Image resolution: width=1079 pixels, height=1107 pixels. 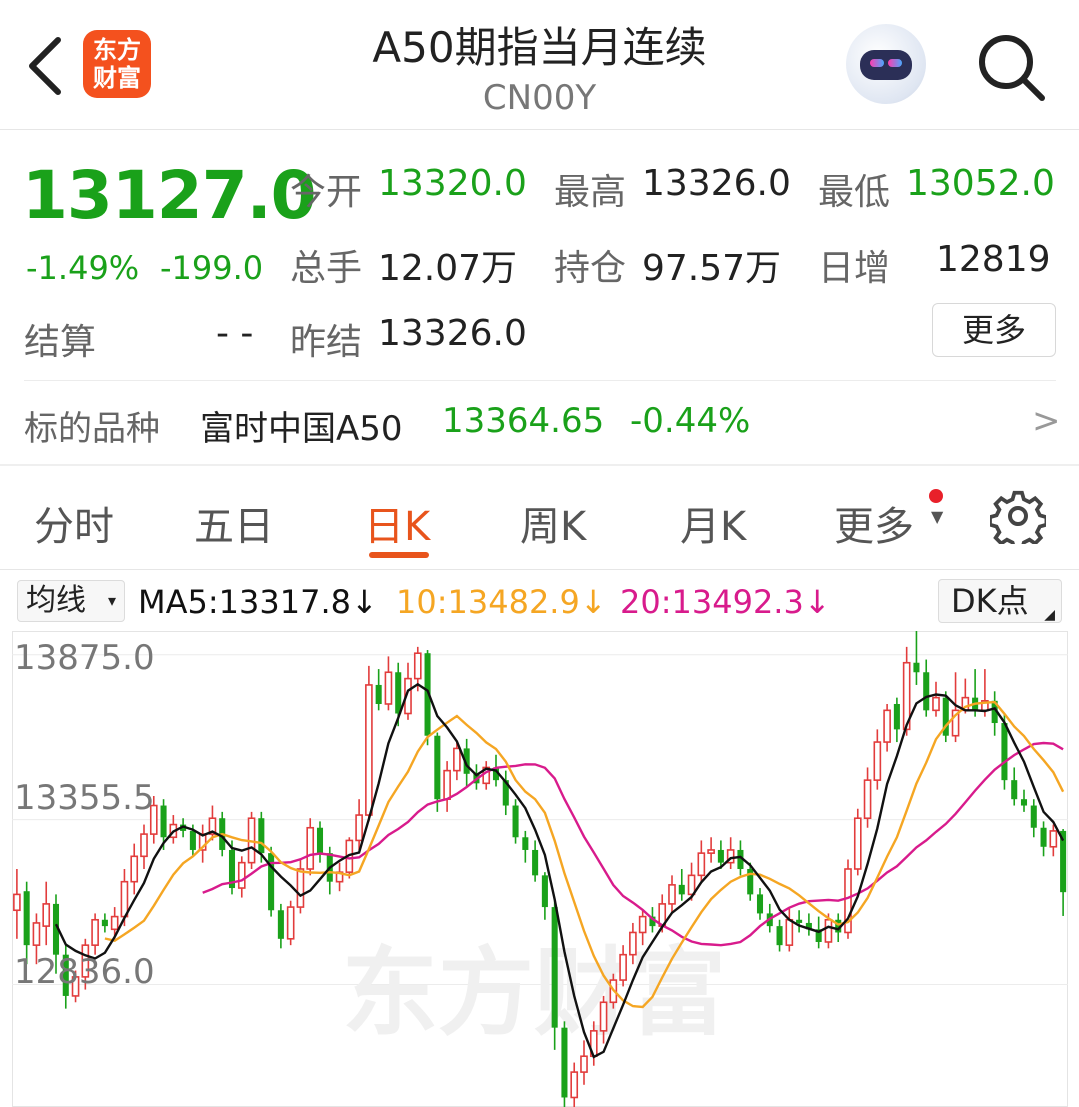 I want to click on more-quote-button: 更多, so click(x=994, y=330).